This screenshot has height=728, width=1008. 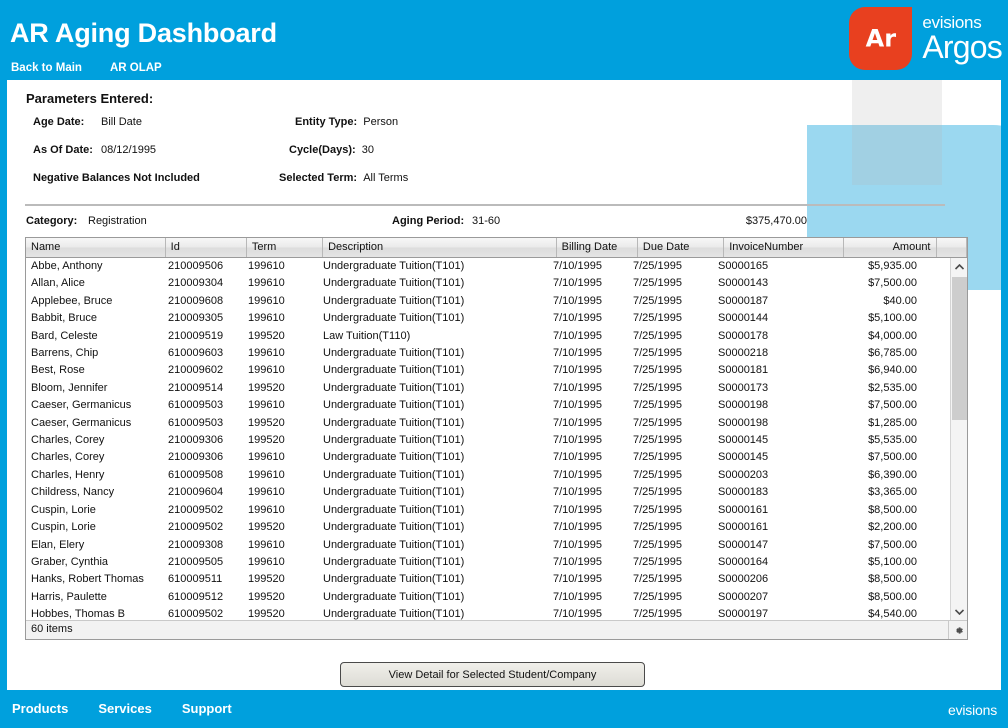 I want to click on scroll-down-chevron-down-icon, so click(x=959, y=611).